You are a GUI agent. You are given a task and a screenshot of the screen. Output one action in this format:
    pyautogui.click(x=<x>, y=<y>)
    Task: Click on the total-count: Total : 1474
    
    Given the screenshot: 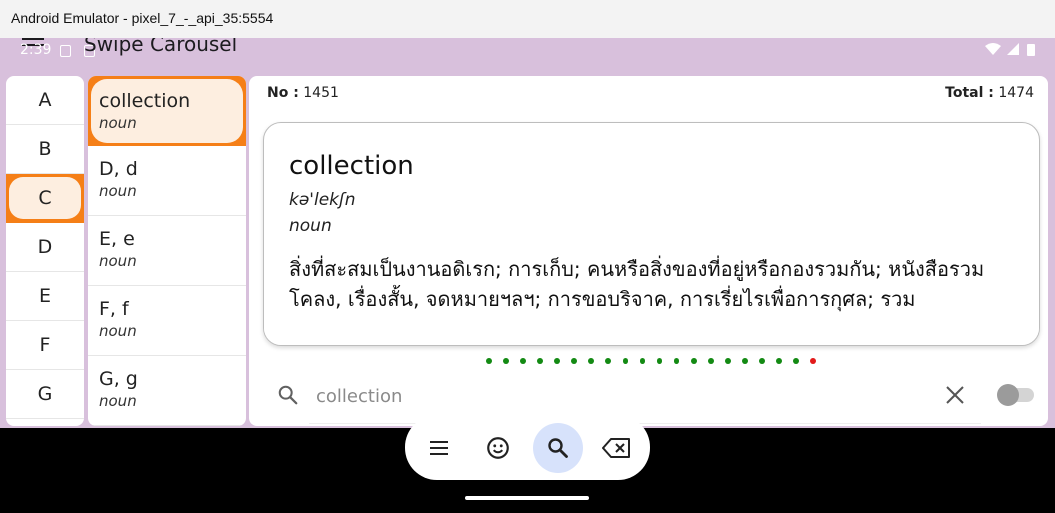 What is the action you would take?
    pyautogui.click(x=989, y=93)
    